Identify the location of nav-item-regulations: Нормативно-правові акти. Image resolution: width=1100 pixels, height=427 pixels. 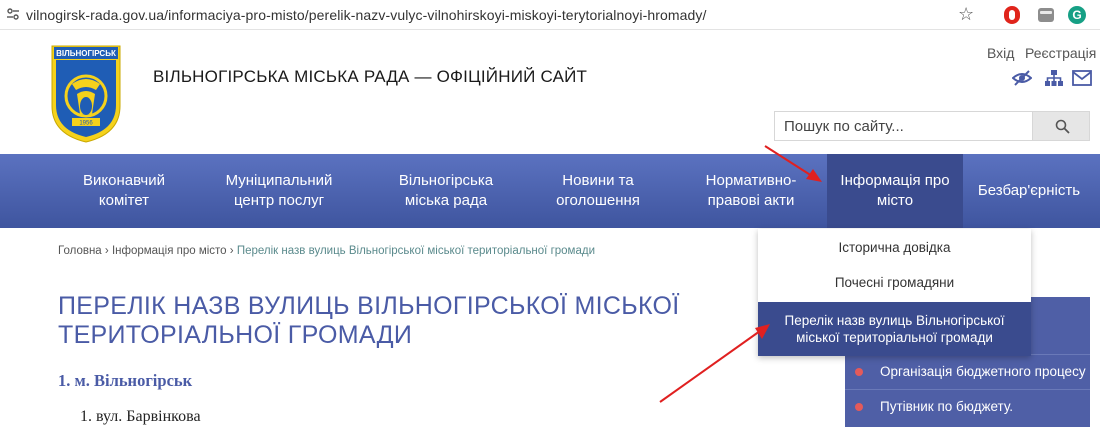
(751, 191).